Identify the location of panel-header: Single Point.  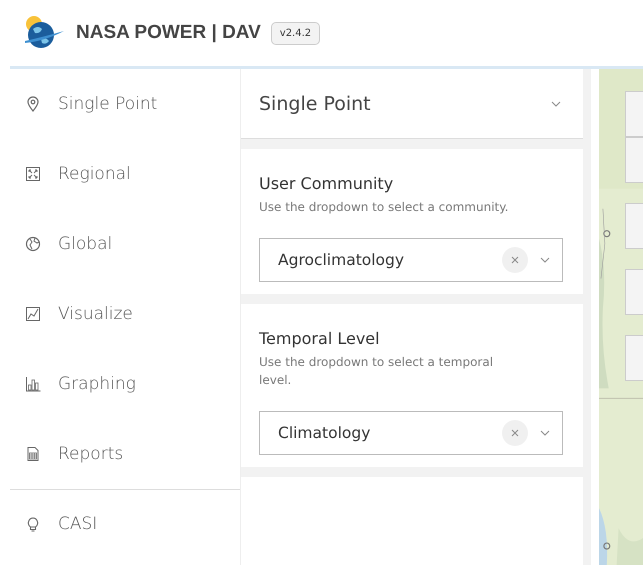
(412, 104).